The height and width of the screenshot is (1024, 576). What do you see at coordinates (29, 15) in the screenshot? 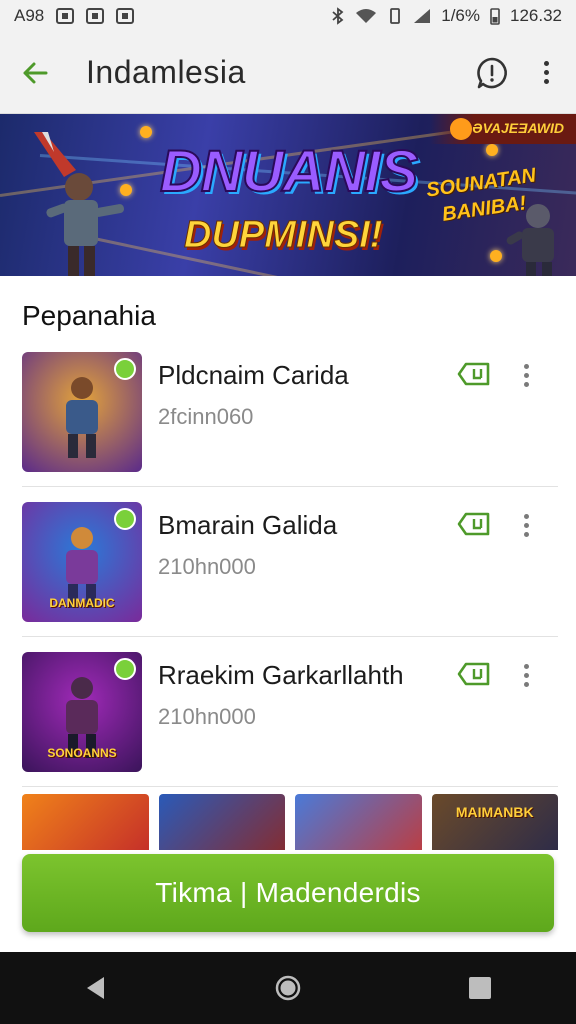
I see `status-left-text: A98` at bounding box center [29, 15].